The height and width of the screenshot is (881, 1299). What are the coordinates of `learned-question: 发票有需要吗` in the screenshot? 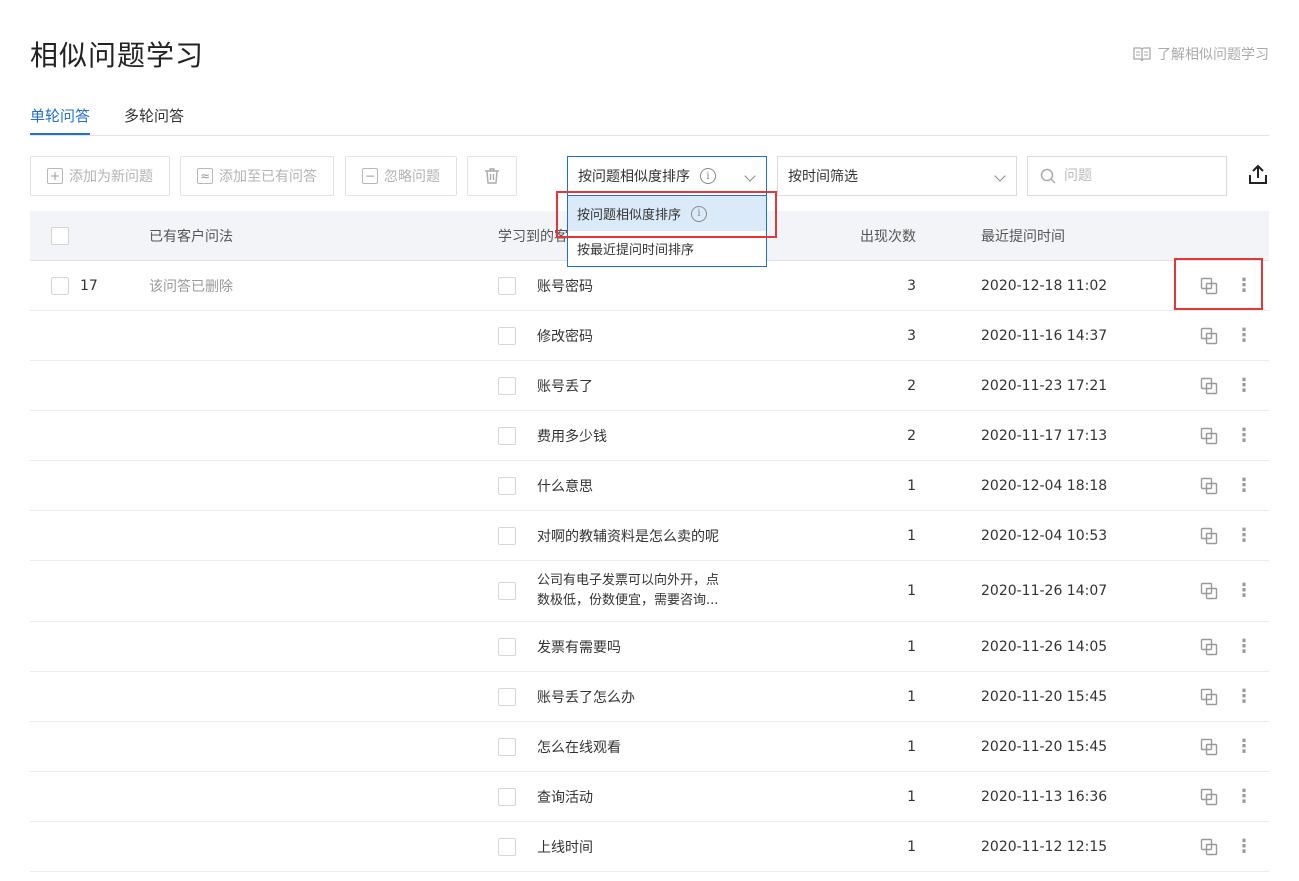 It's located at (579, 647).